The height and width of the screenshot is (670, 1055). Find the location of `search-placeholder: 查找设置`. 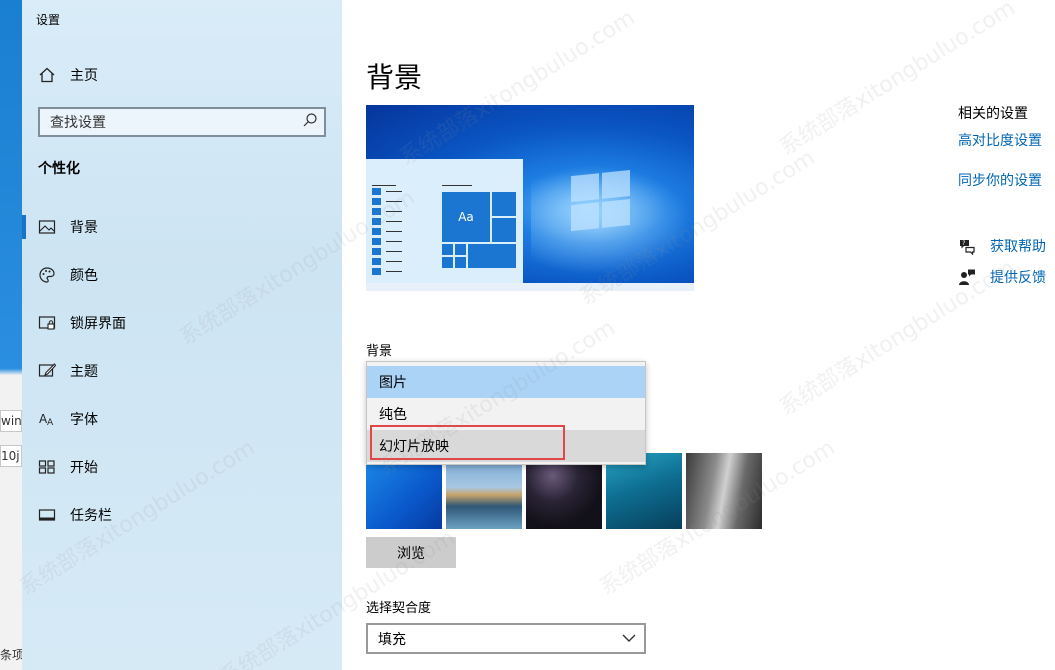

search-placeholder: 查找设置 is located at coordinates (78, 123).